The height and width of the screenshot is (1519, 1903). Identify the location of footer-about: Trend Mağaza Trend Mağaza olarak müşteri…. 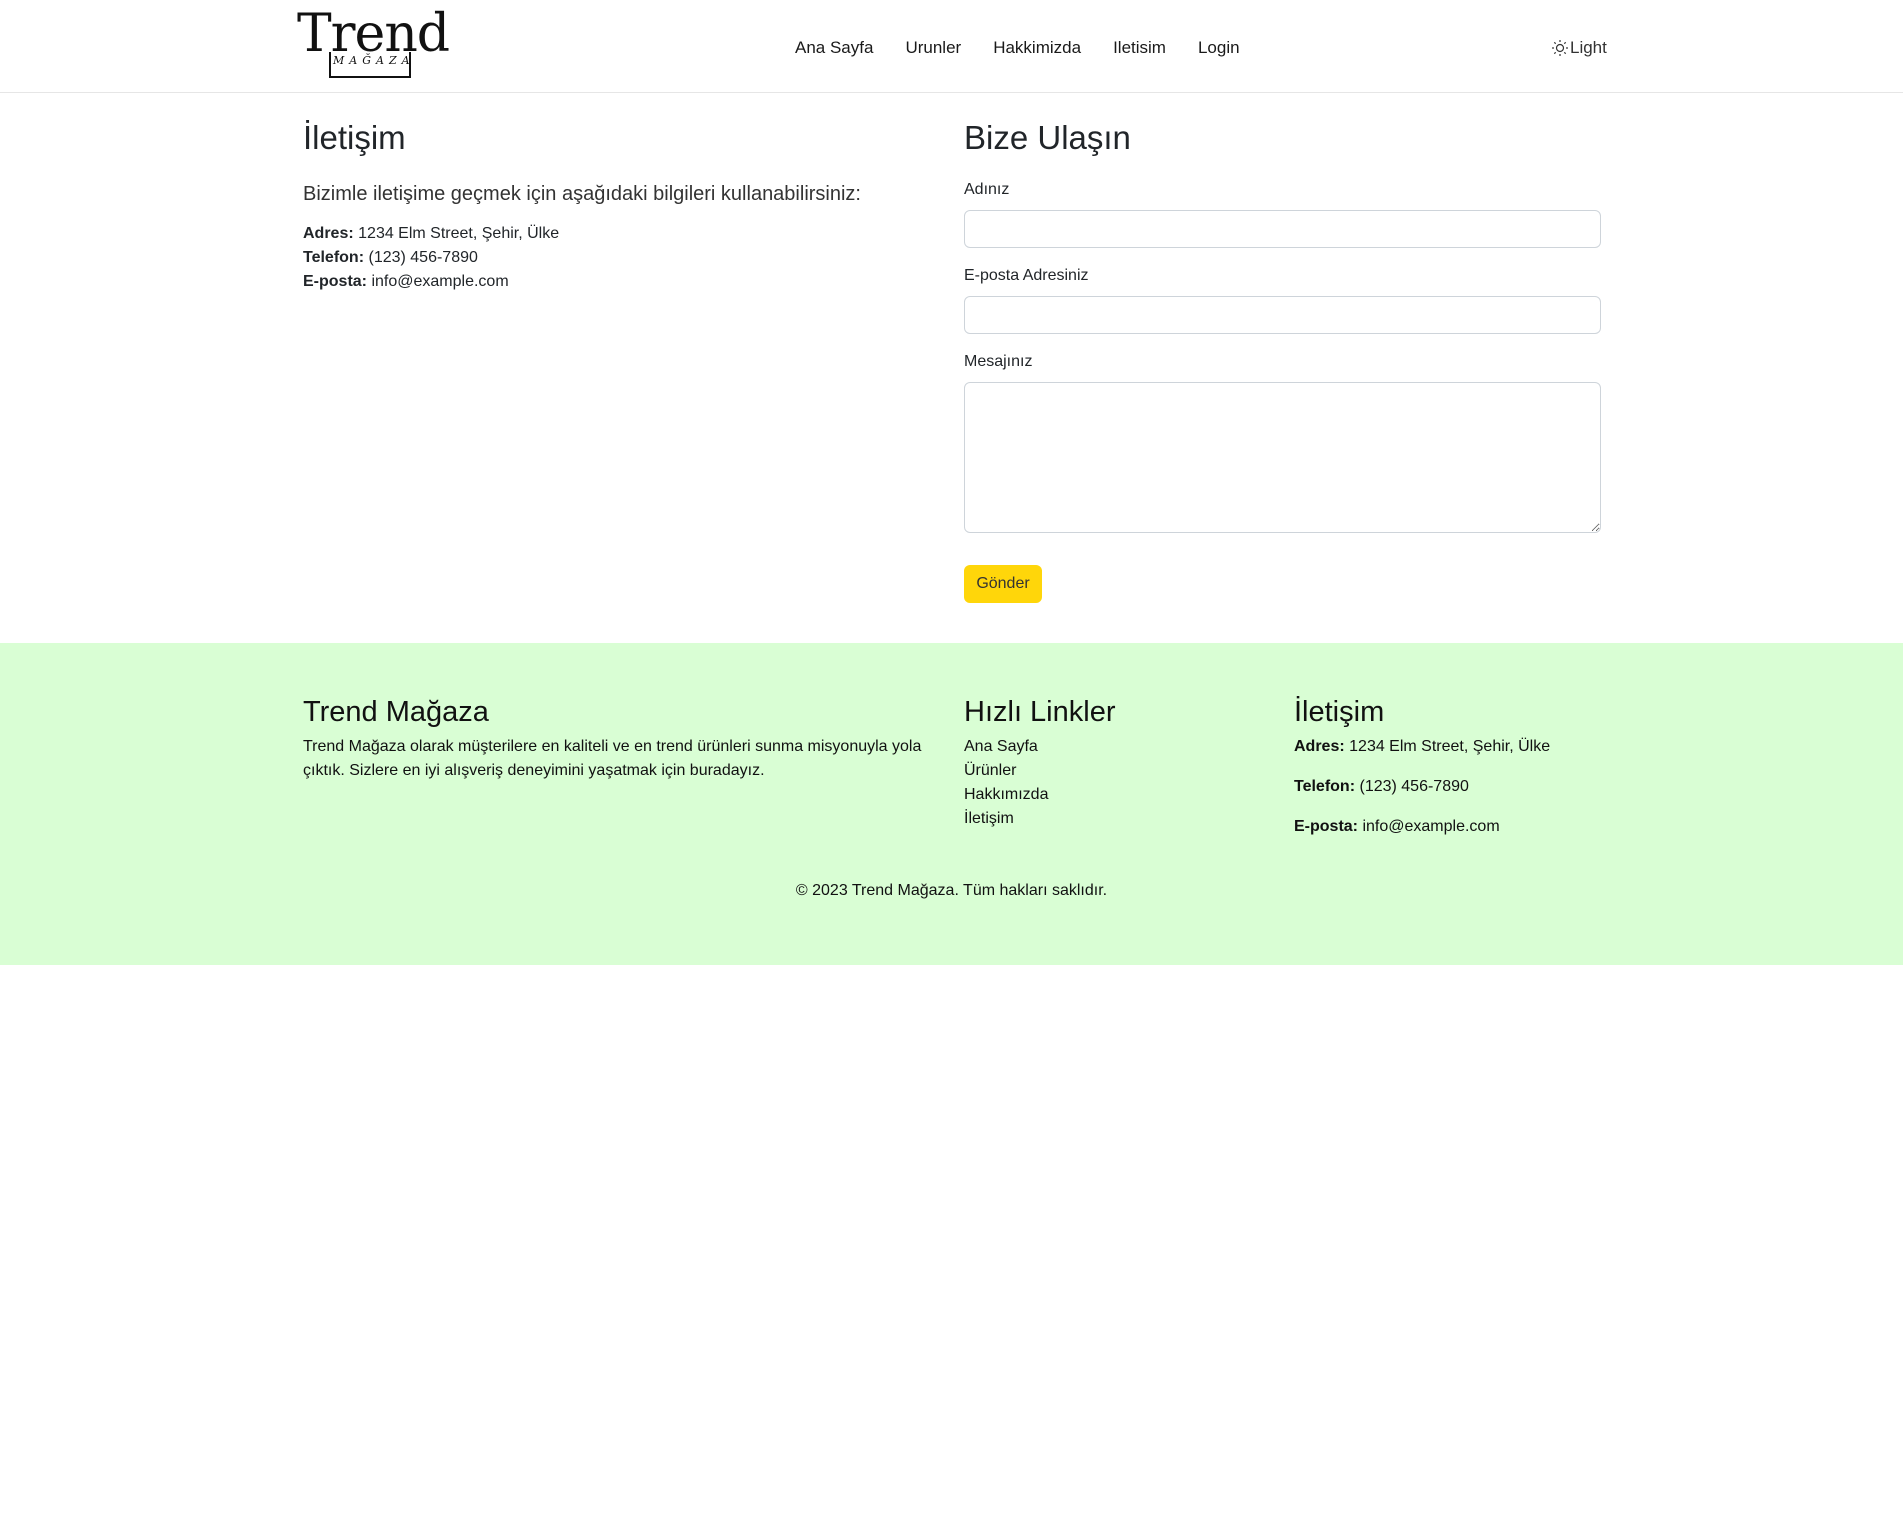
(618, 739).